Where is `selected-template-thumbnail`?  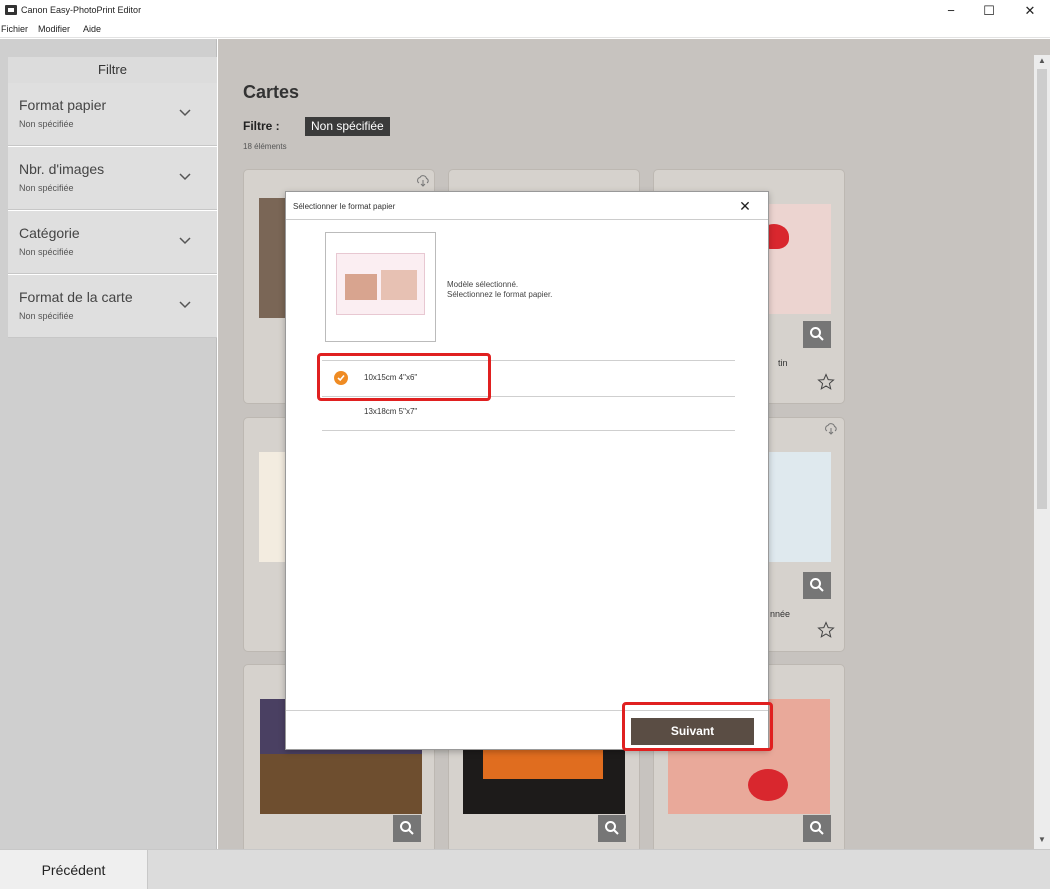 selected-template-thumbnail is located at coordinates (380, 287).